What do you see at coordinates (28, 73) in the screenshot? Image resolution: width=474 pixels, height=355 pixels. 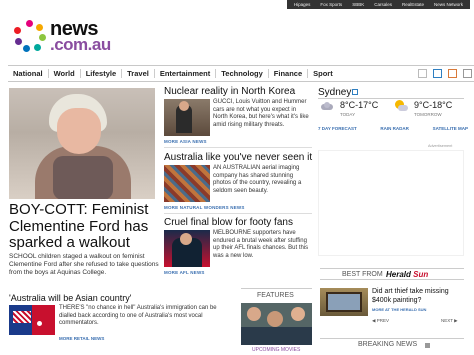 I see `nav-item-national: National` at bounding box center [28, 73].